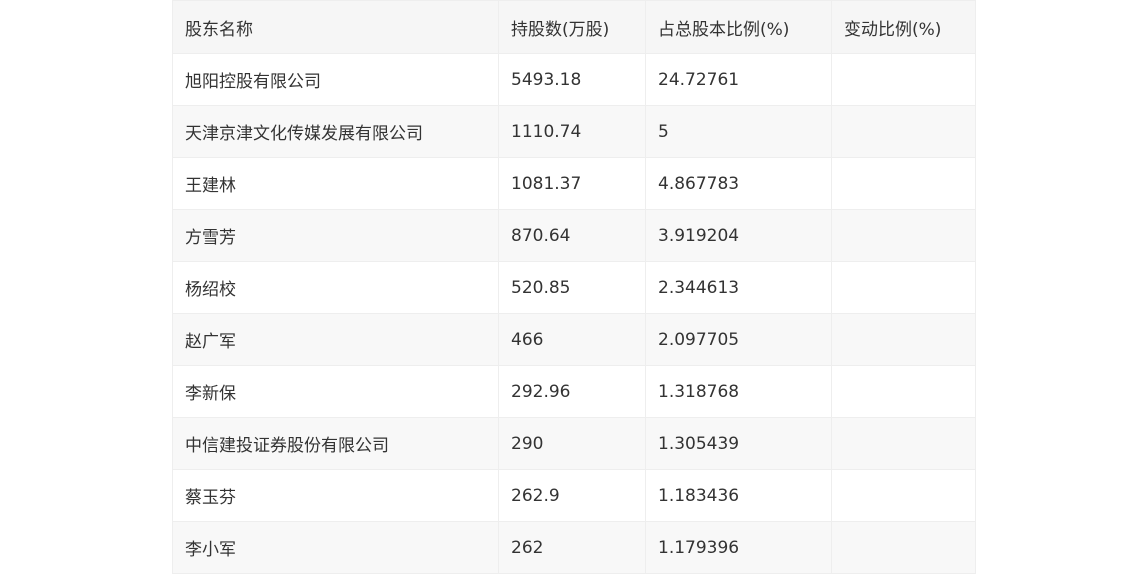  I want to click on table-row: 旭阳控股有限公司 5493.18 24.72761, so click(574, 79).